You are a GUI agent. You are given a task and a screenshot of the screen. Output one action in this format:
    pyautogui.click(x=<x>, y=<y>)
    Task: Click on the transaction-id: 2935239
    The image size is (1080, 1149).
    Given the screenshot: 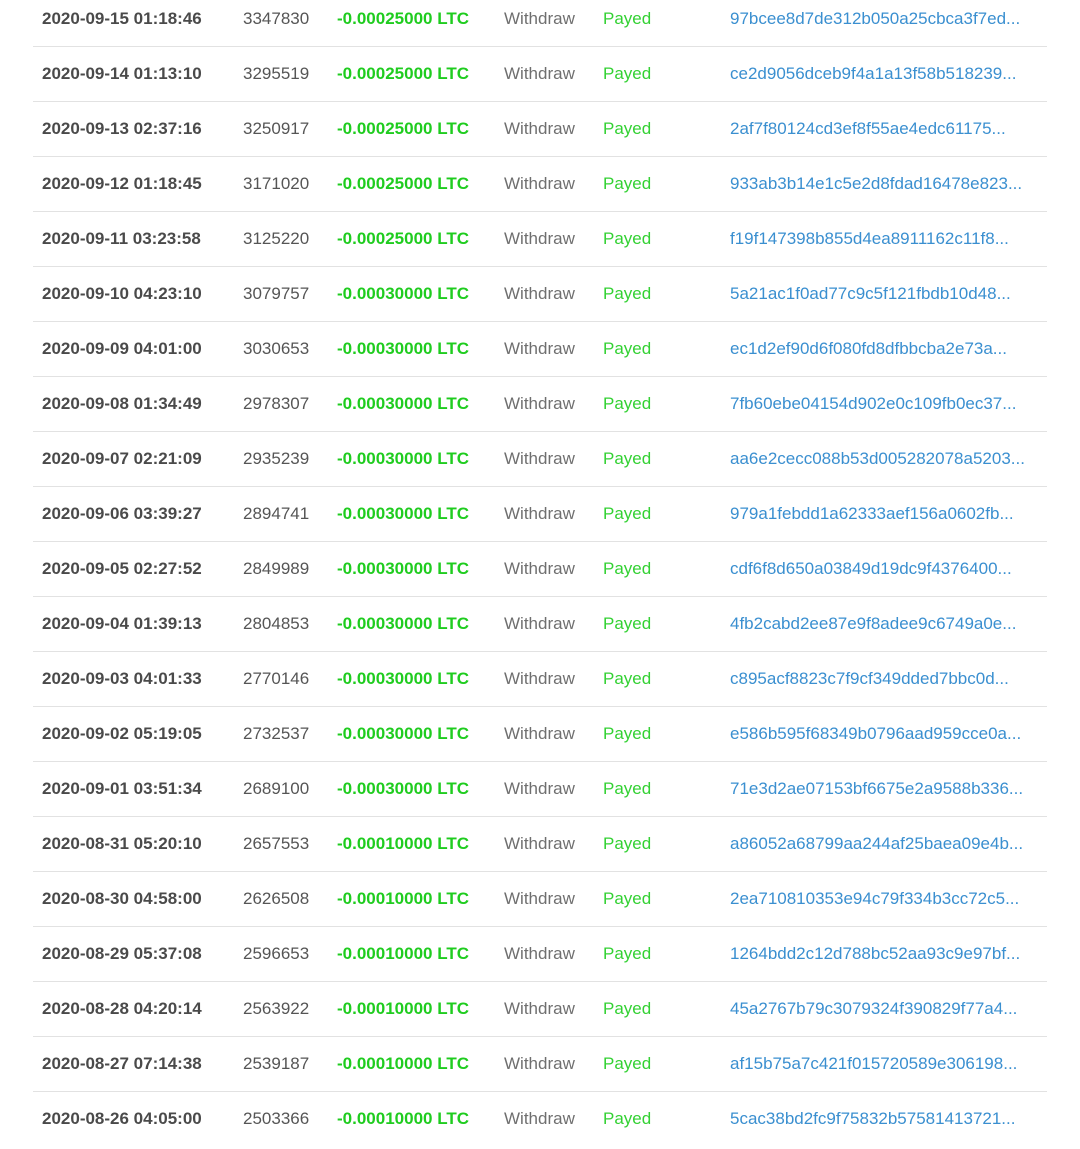 What is the action you would take?
    pyautogui.click(x=276, y=458)
    